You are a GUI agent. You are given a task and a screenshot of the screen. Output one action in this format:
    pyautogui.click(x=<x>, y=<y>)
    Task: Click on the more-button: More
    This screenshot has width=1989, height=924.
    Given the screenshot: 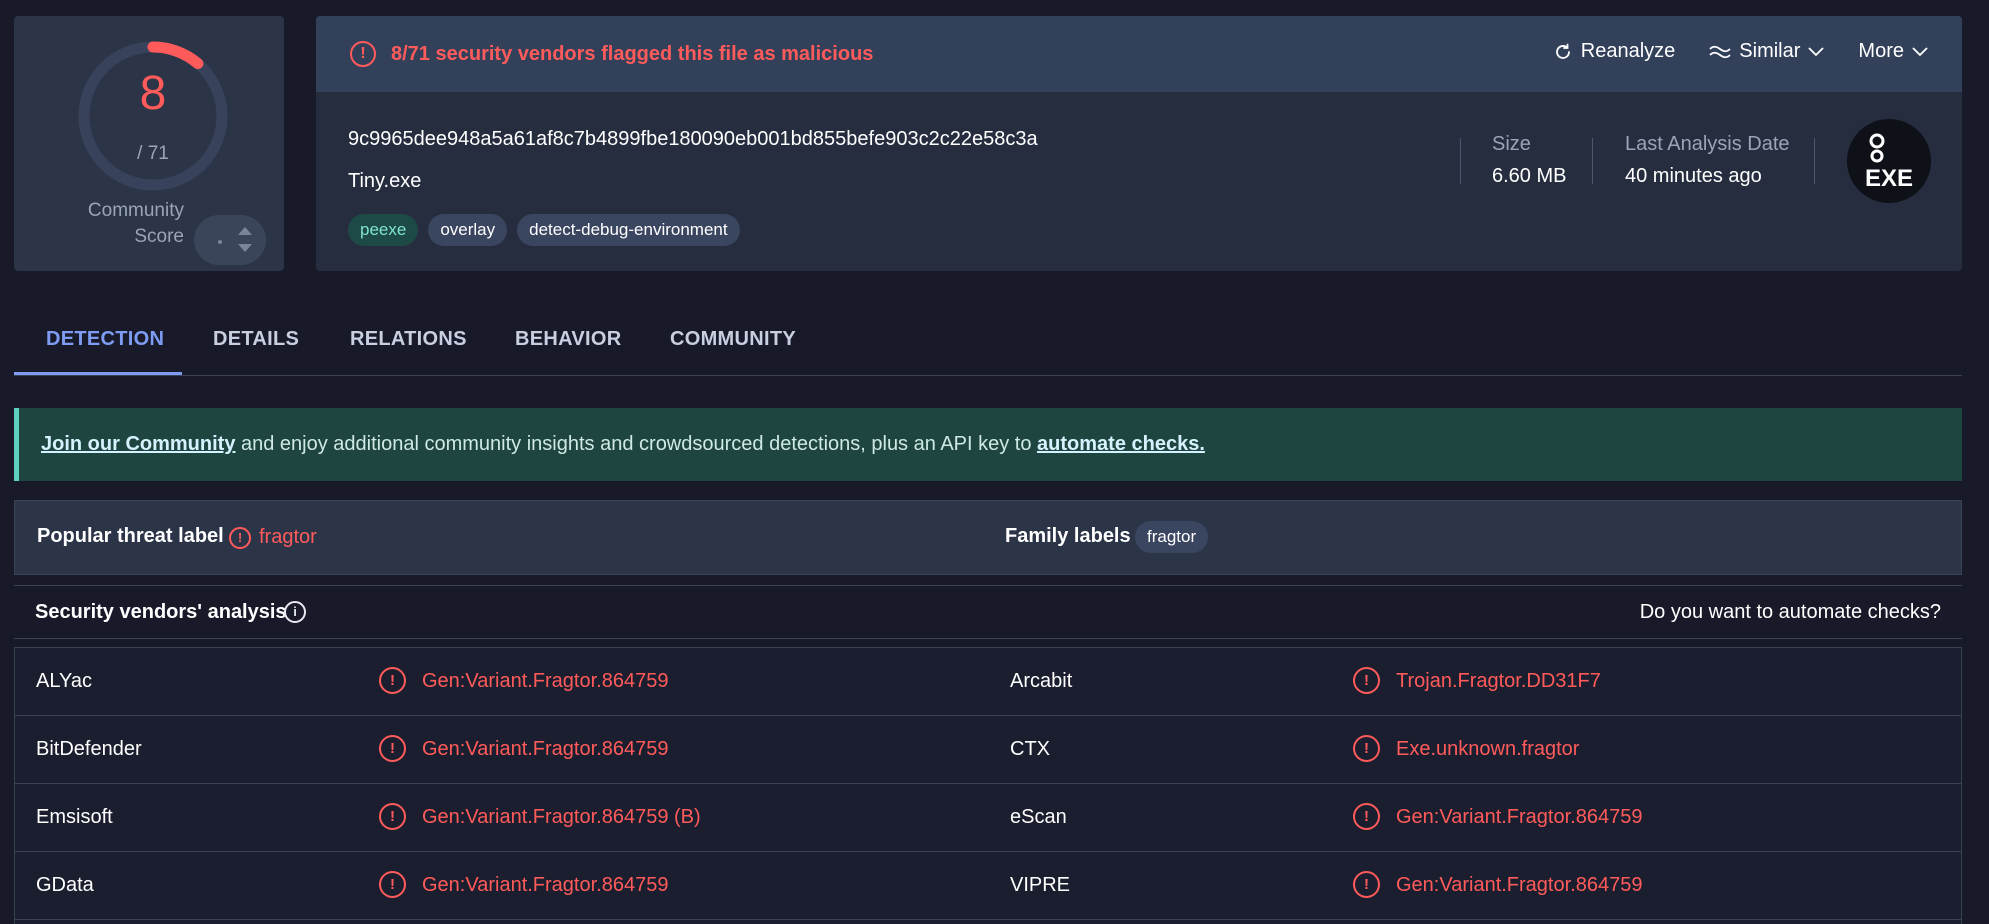 What is the action you would take?
    pyautogui.click(x=1893, y=51)
    